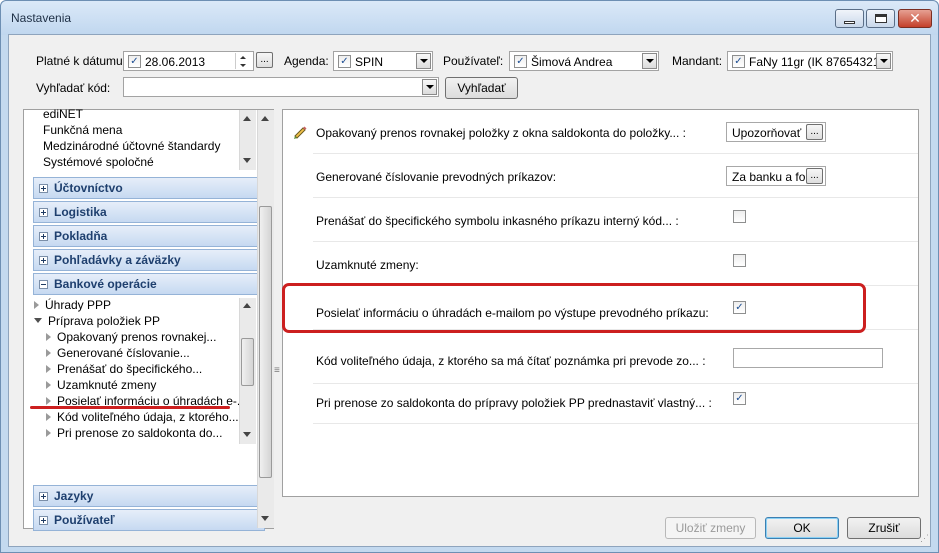 The width and height of the screenshot is (939, 553). Describe the element at coordinates (41, 18) in the screenshot. I see `window-title: Nastavenia` at that location.